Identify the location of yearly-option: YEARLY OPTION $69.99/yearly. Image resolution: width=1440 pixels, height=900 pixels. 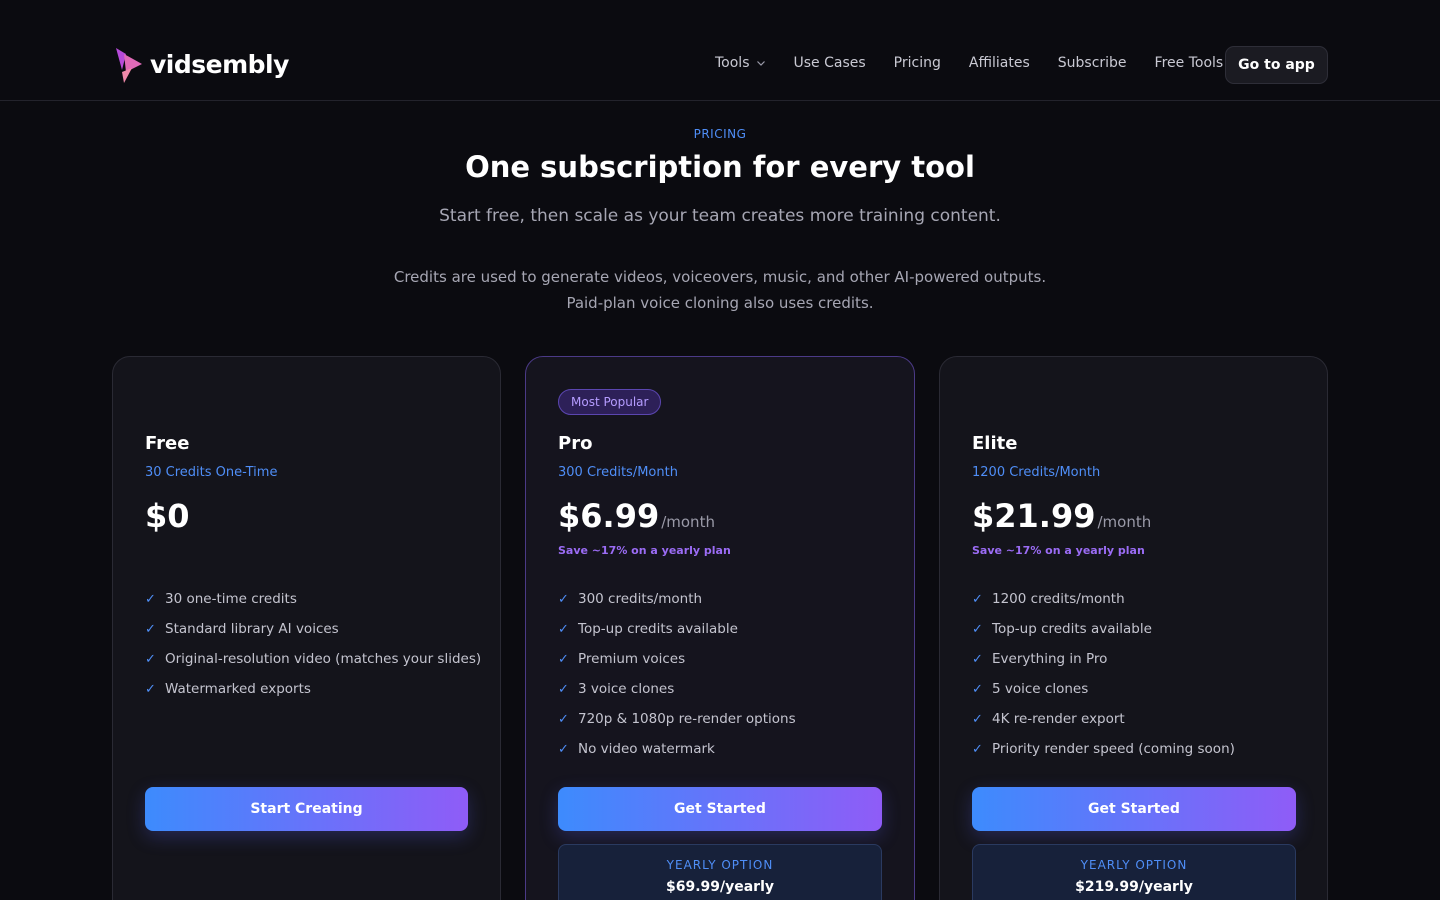
(720, 872).